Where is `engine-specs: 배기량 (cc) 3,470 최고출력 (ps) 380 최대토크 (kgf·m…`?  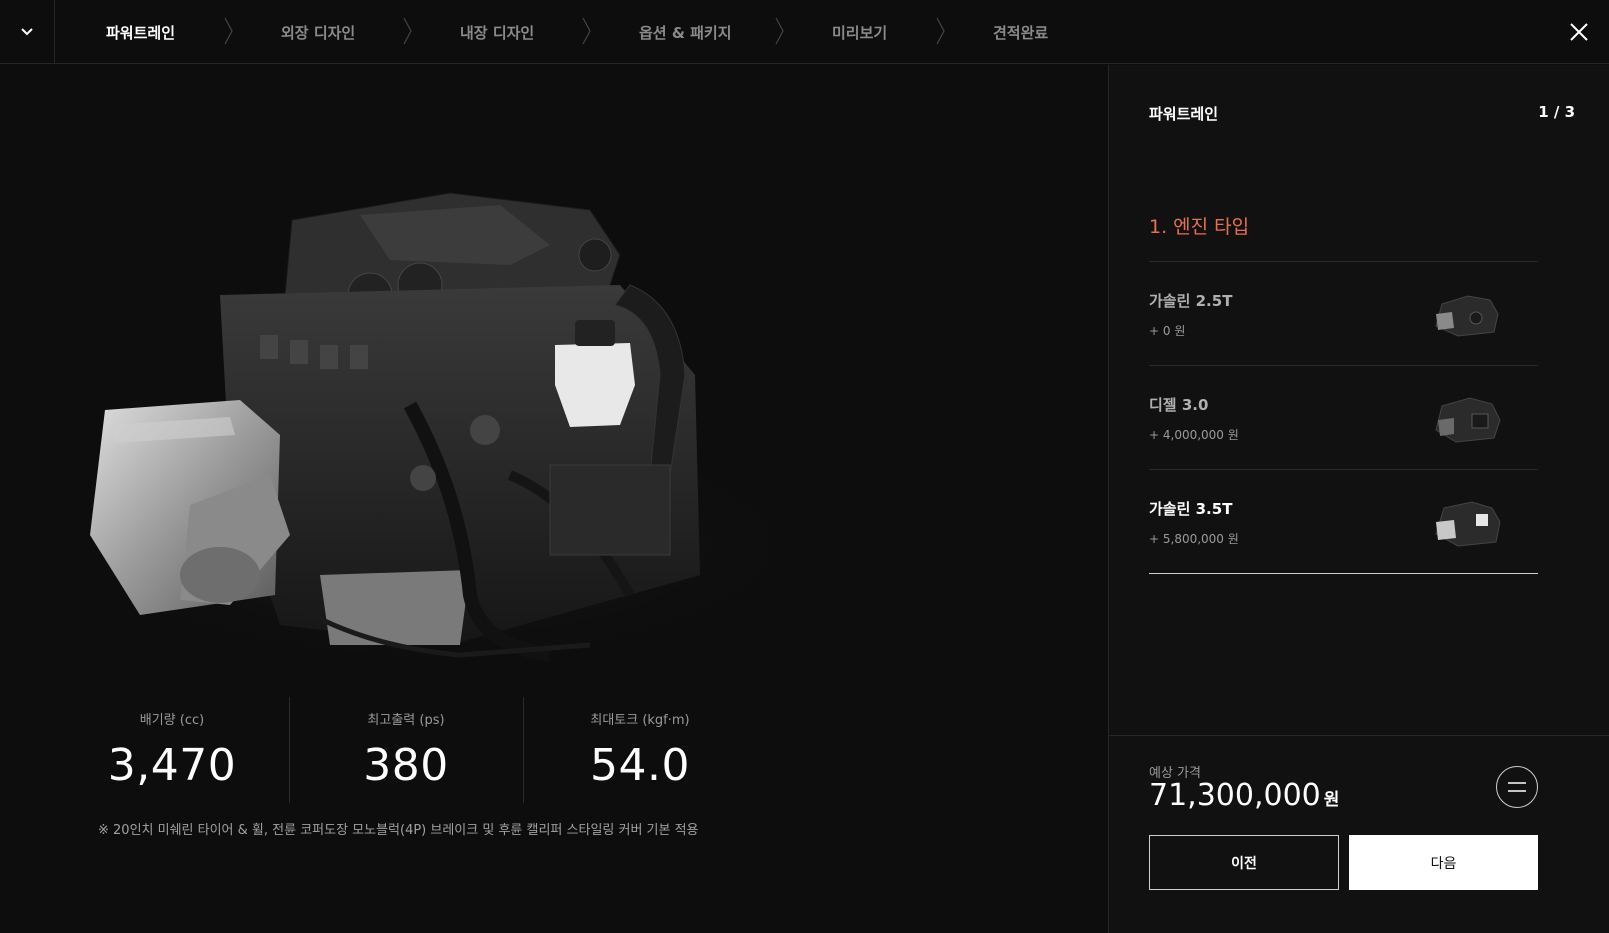 engine-specs: 배기량 (cc) 3,470 최고출력 (ps) 380 최대토크 (kgf·m… is located at coordinates (395, 752).